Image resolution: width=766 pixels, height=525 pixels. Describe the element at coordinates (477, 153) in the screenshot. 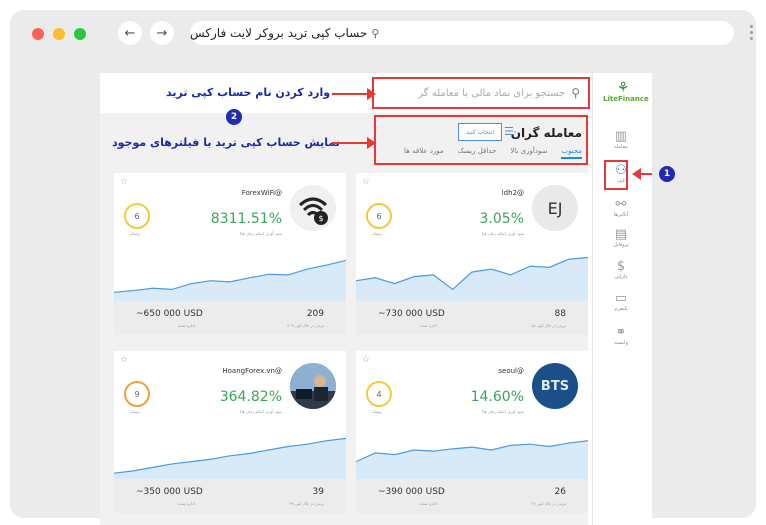

I see `tab-min-risk: حداقل ریسک` at that location.